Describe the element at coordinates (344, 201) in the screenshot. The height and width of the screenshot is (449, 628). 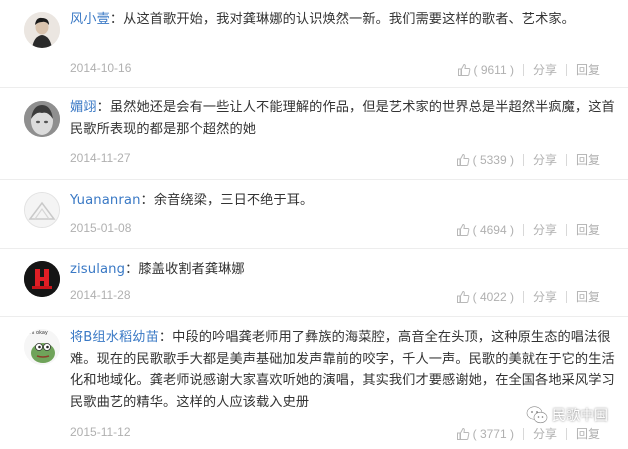
I see `comment-text: Yuananran：余音绕梁，三日不绝于耳。` at that location.